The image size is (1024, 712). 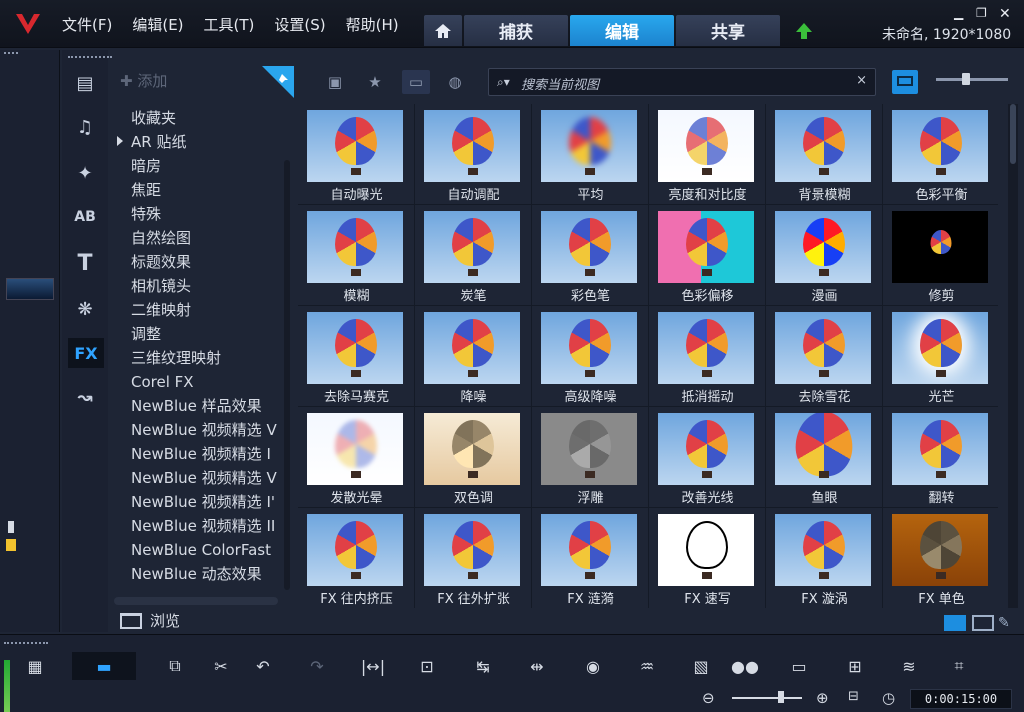 What do you see at coordinates (35, 666) in the screenshot?
I see `storyboard-view-icon: ▦` at bounding box center [35, 666].